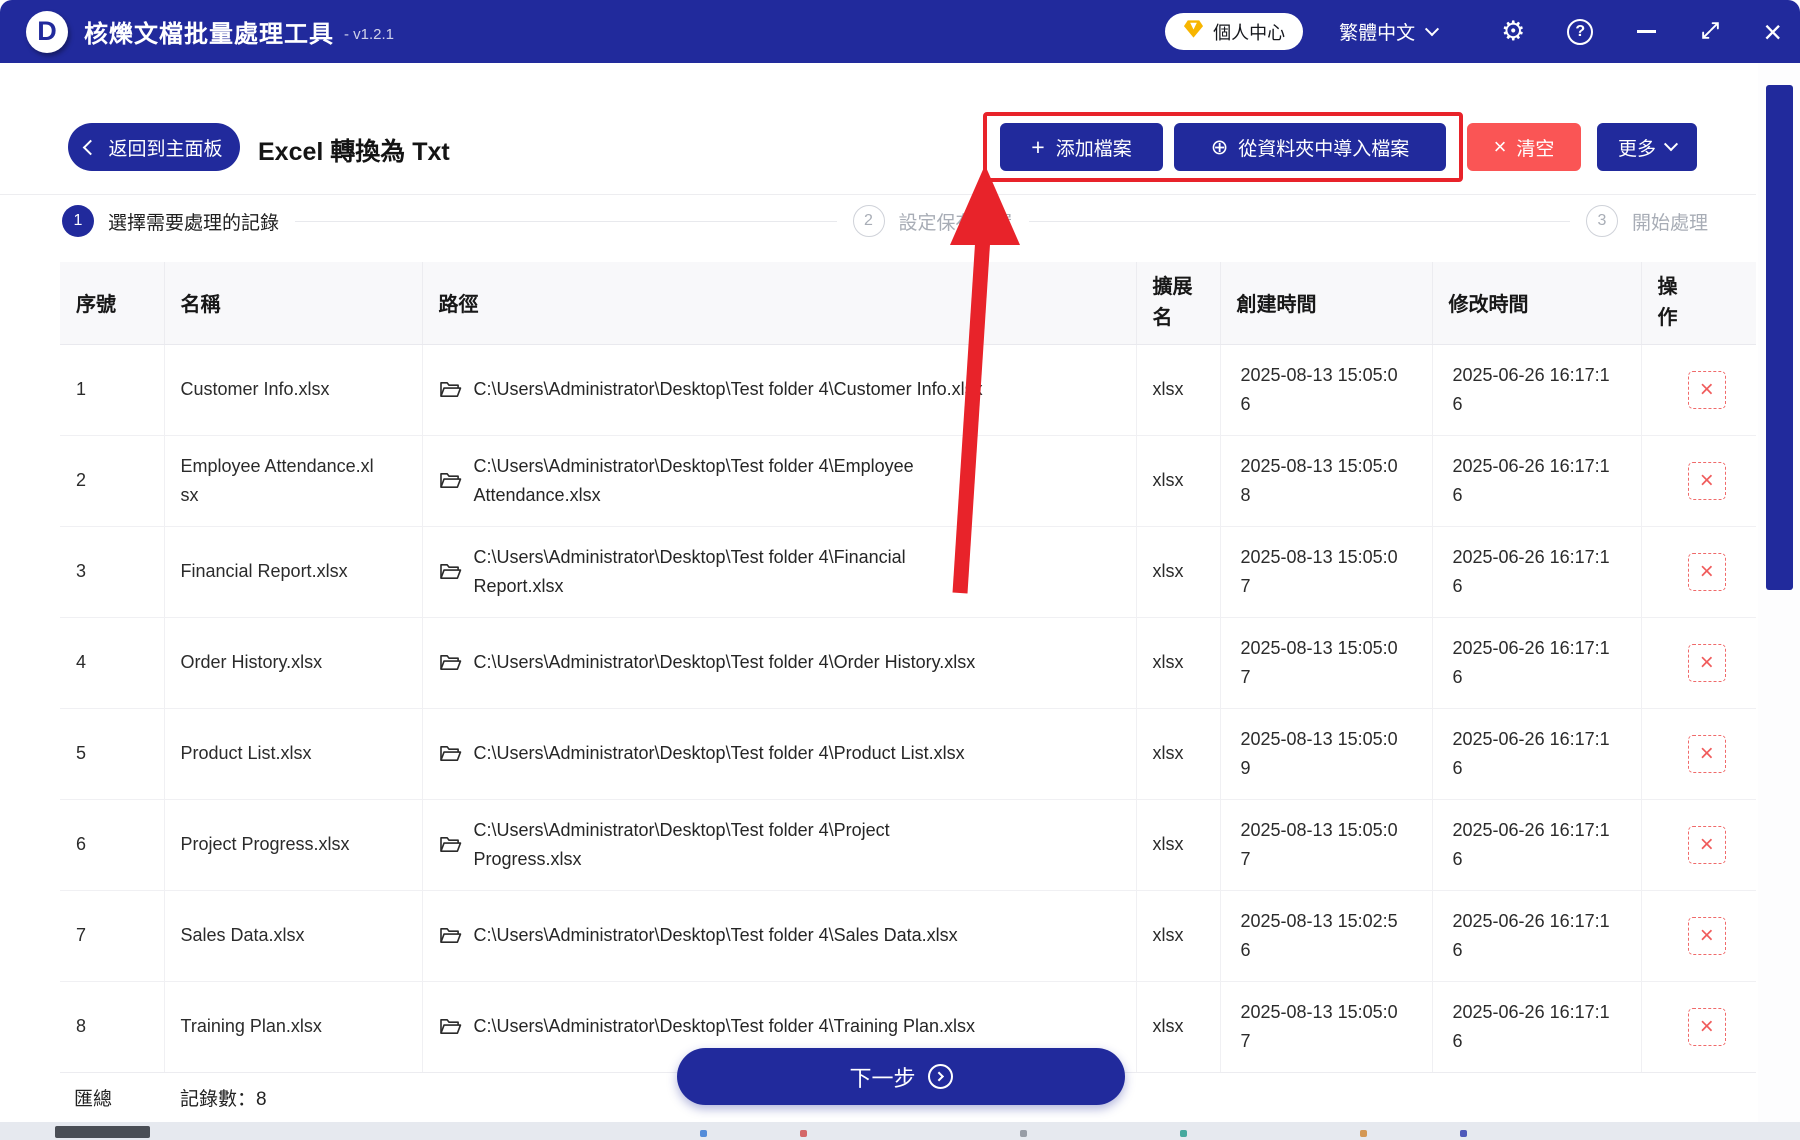 This screenshot has height=1140, width=1800. What do you see at coordinates (112, 572) in the screenshot?
I see `row-index: 3` at bounding box center [112, 572].